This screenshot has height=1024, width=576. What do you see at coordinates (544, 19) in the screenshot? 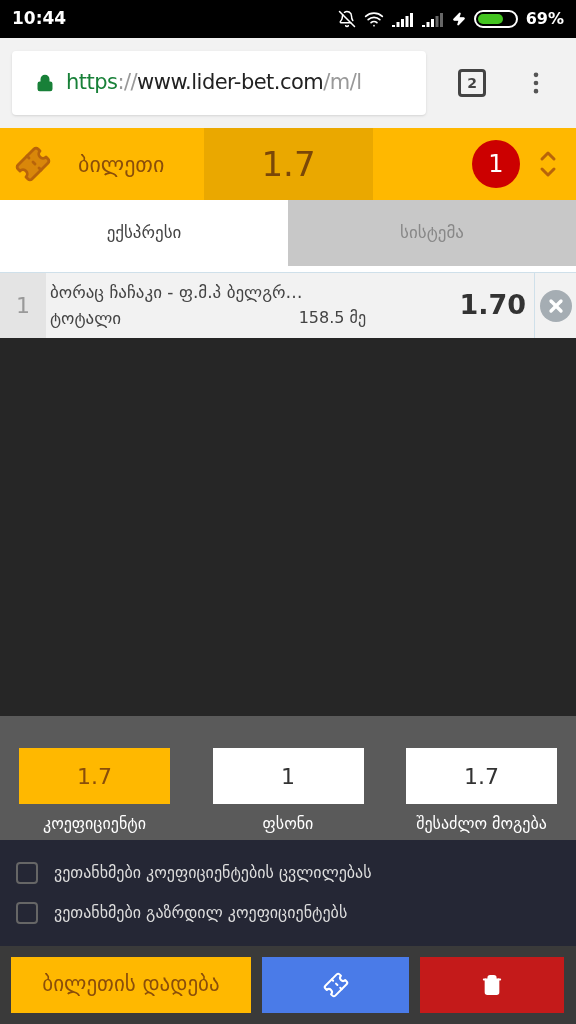
I see `battery-level: 69%` at bounding box center [544, 19].